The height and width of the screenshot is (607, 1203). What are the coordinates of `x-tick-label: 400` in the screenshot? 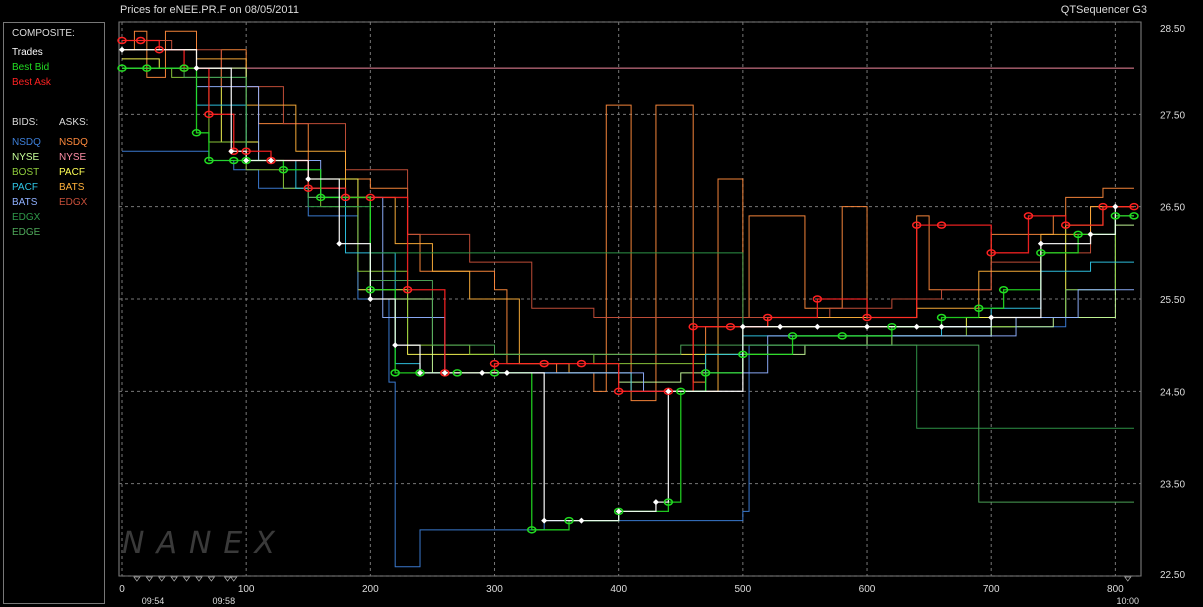 It's located at (618, 589).